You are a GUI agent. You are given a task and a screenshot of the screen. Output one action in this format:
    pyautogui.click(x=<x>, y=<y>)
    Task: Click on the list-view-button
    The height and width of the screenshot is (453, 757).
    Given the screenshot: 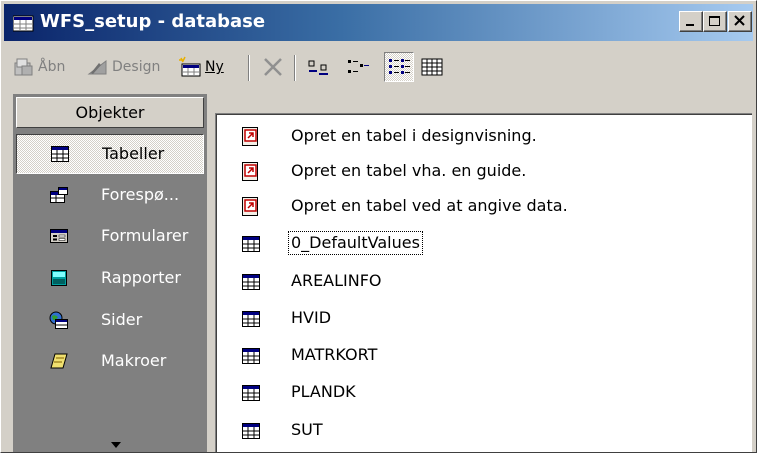 What is the action you would take?
    pyautogui.click(x=399, y=67)
    